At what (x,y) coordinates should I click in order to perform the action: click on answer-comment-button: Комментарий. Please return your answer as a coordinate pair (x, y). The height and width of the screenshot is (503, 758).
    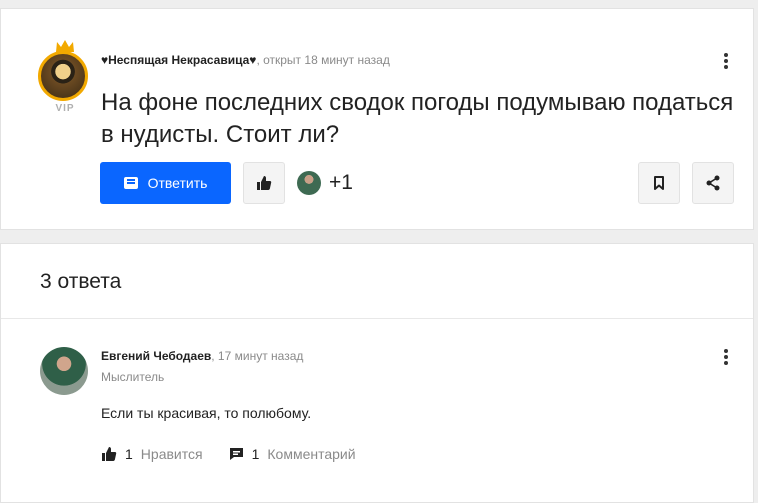
    Looking at the image, I should click on (311, 454).